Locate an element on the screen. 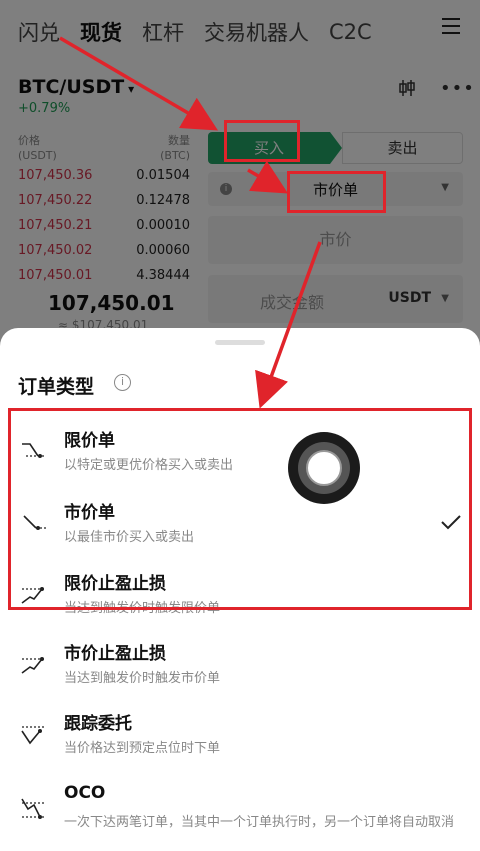 This screenshot has height=851, width=480. option-name: 市价止盈止损 is located at coordinates (115, 654).